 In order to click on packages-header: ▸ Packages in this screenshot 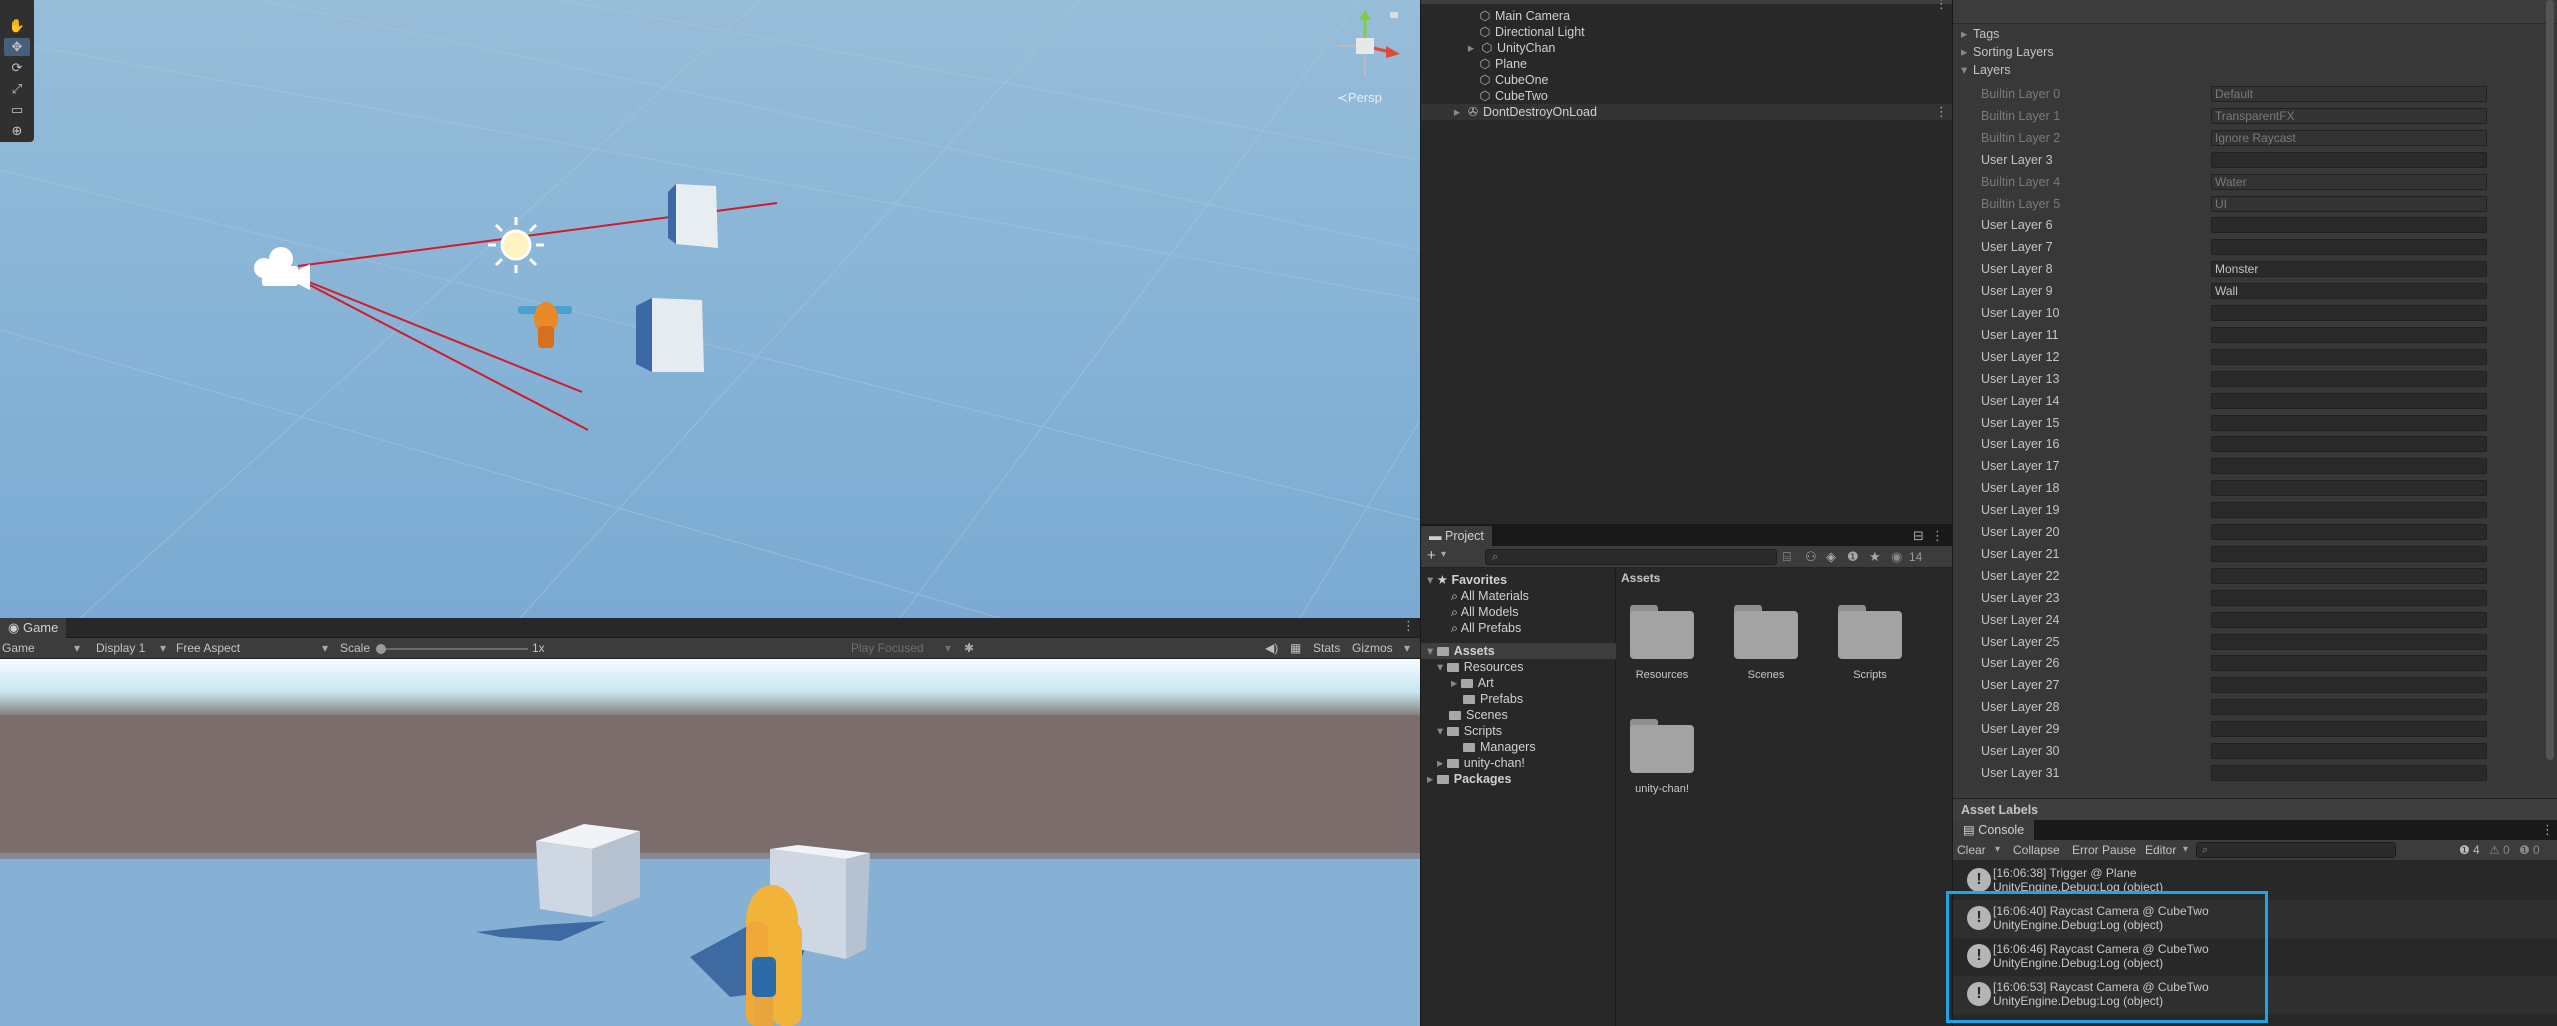, I will do `click(1518, 779)`.